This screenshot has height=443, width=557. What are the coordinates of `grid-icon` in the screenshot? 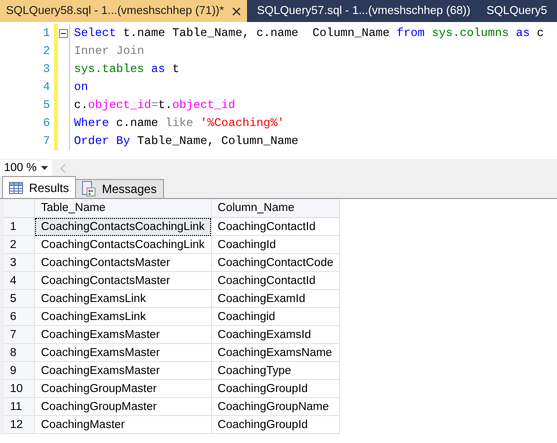 It's located at (16, 188).